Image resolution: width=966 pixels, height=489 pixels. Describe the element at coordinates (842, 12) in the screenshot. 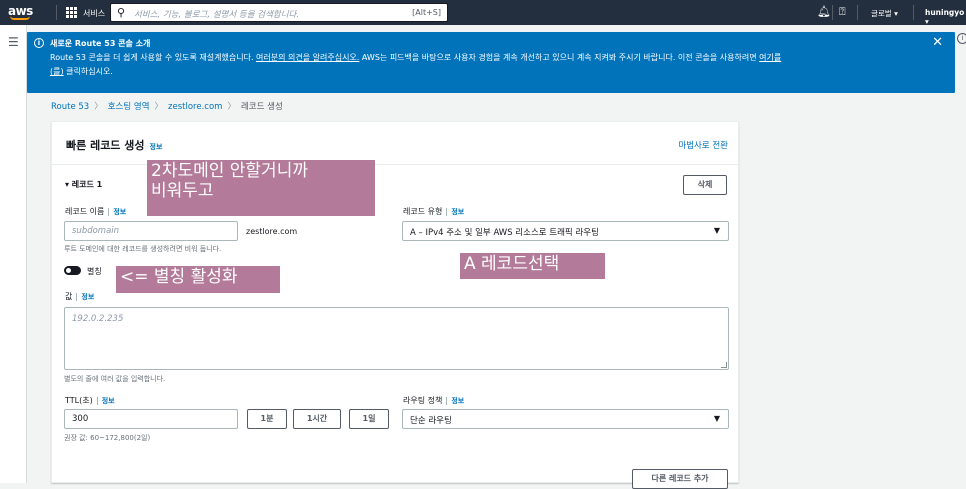

I see `help-icon: ⍰` at that location.